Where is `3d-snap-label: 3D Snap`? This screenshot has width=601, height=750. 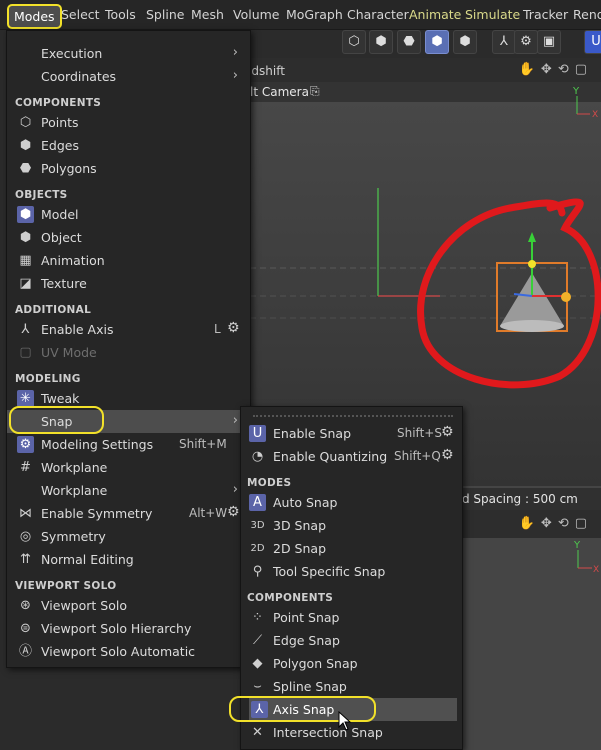
3d-snap-label: 3D Snap is located at coordinates (300, 525).